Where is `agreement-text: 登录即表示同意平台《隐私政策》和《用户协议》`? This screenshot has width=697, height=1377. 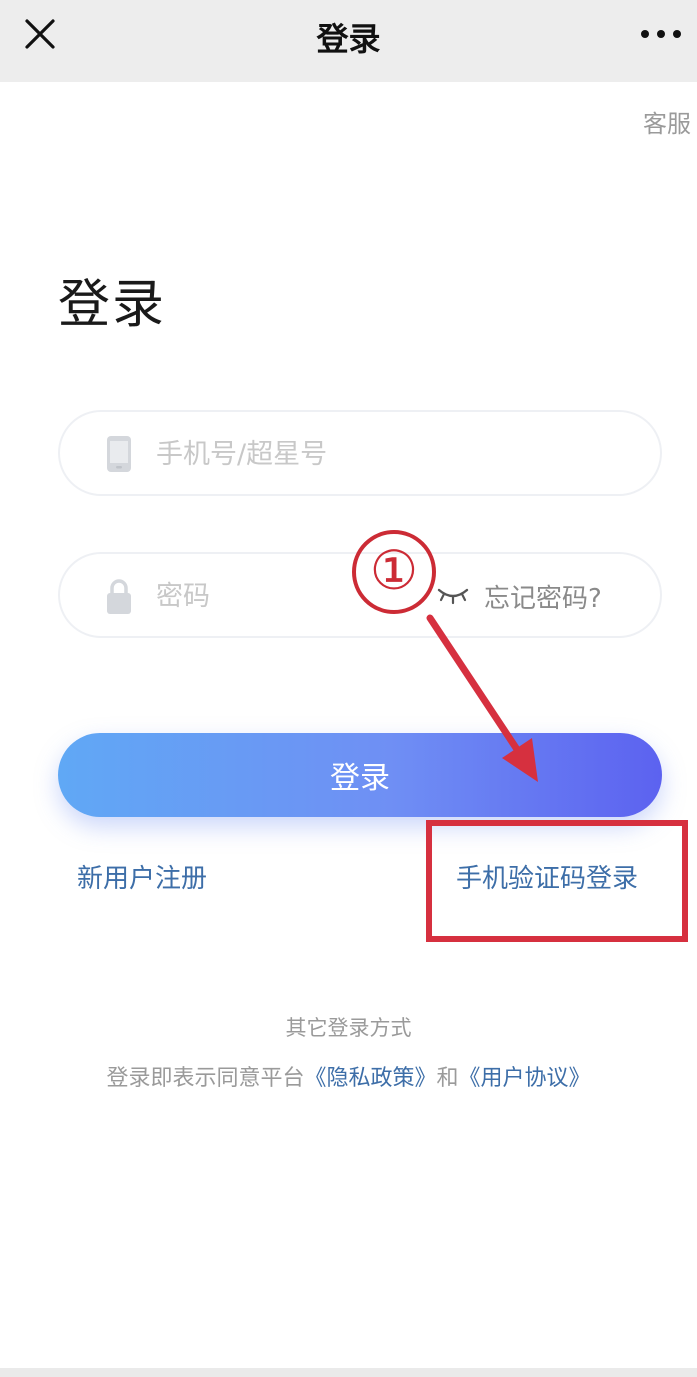 agreement-text: 登录即表示同意平台《隐私政策》和《用户协议》 is located at coordinates (348, 1076).